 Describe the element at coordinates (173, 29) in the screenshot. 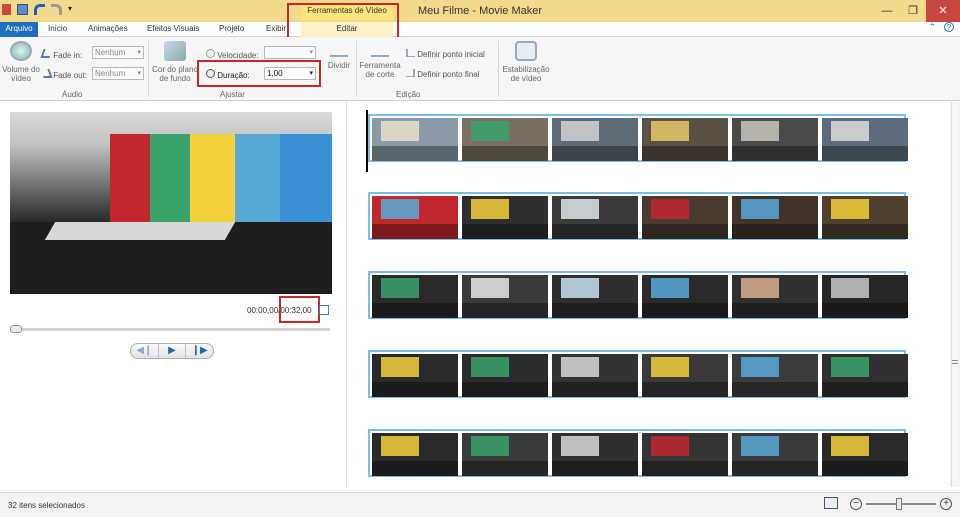

I see `tab-efeitos-visuais: Efeitos Visuais` at that location.